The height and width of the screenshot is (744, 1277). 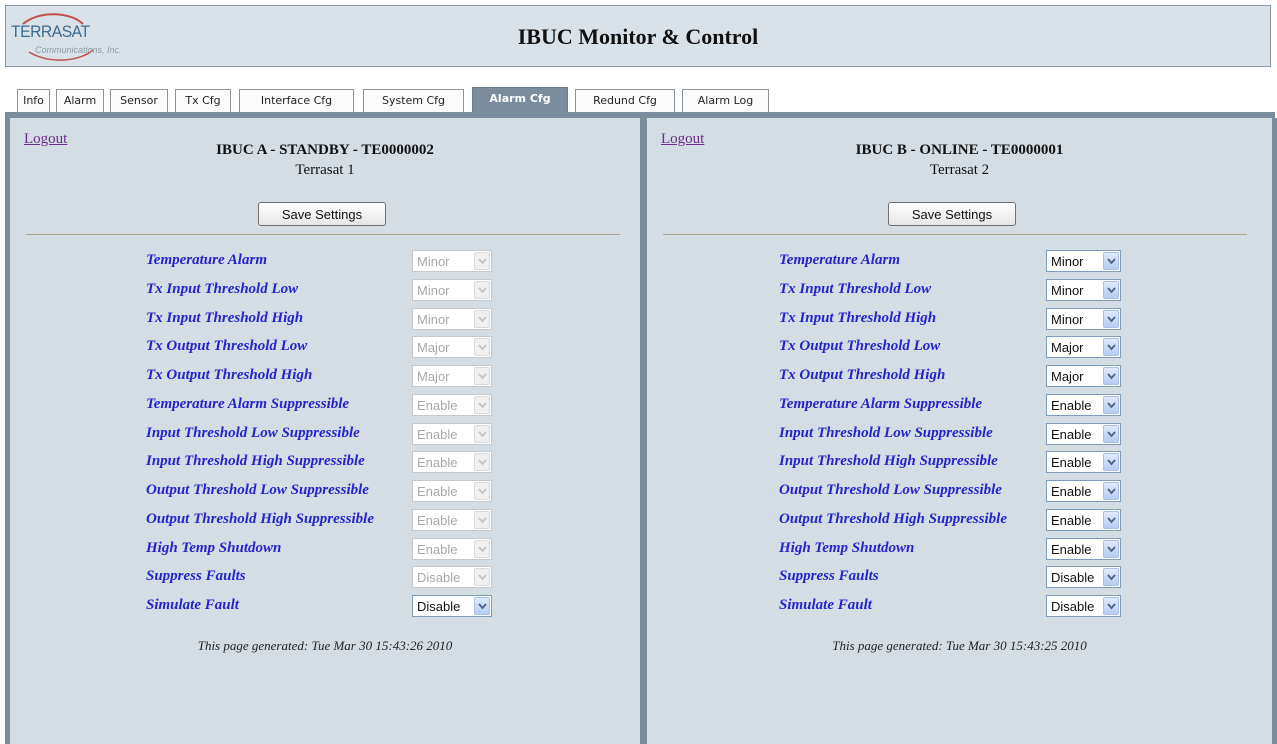 What do you see at coordinates (33, 100) in the screenshot?
I see `tab-info: Info` at bounding box center [33, 100].